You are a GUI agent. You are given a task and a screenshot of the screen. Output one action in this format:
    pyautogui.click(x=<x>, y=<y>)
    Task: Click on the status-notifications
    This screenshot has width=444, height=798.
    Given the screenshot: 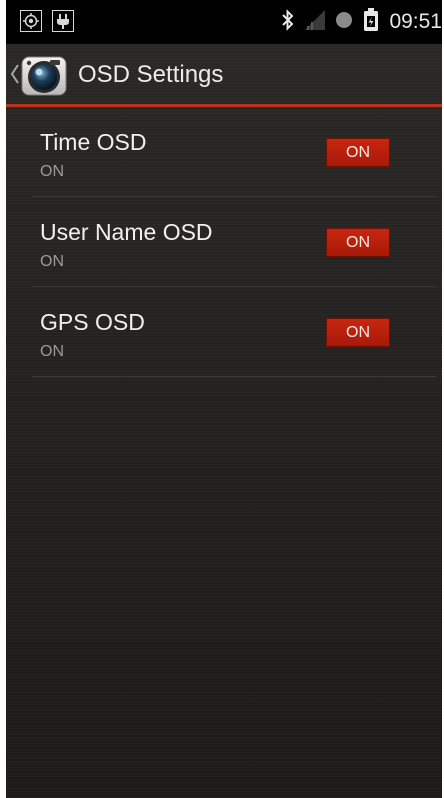 What is the action you would take?
    pyautogui.click(x=47, y=21)
    